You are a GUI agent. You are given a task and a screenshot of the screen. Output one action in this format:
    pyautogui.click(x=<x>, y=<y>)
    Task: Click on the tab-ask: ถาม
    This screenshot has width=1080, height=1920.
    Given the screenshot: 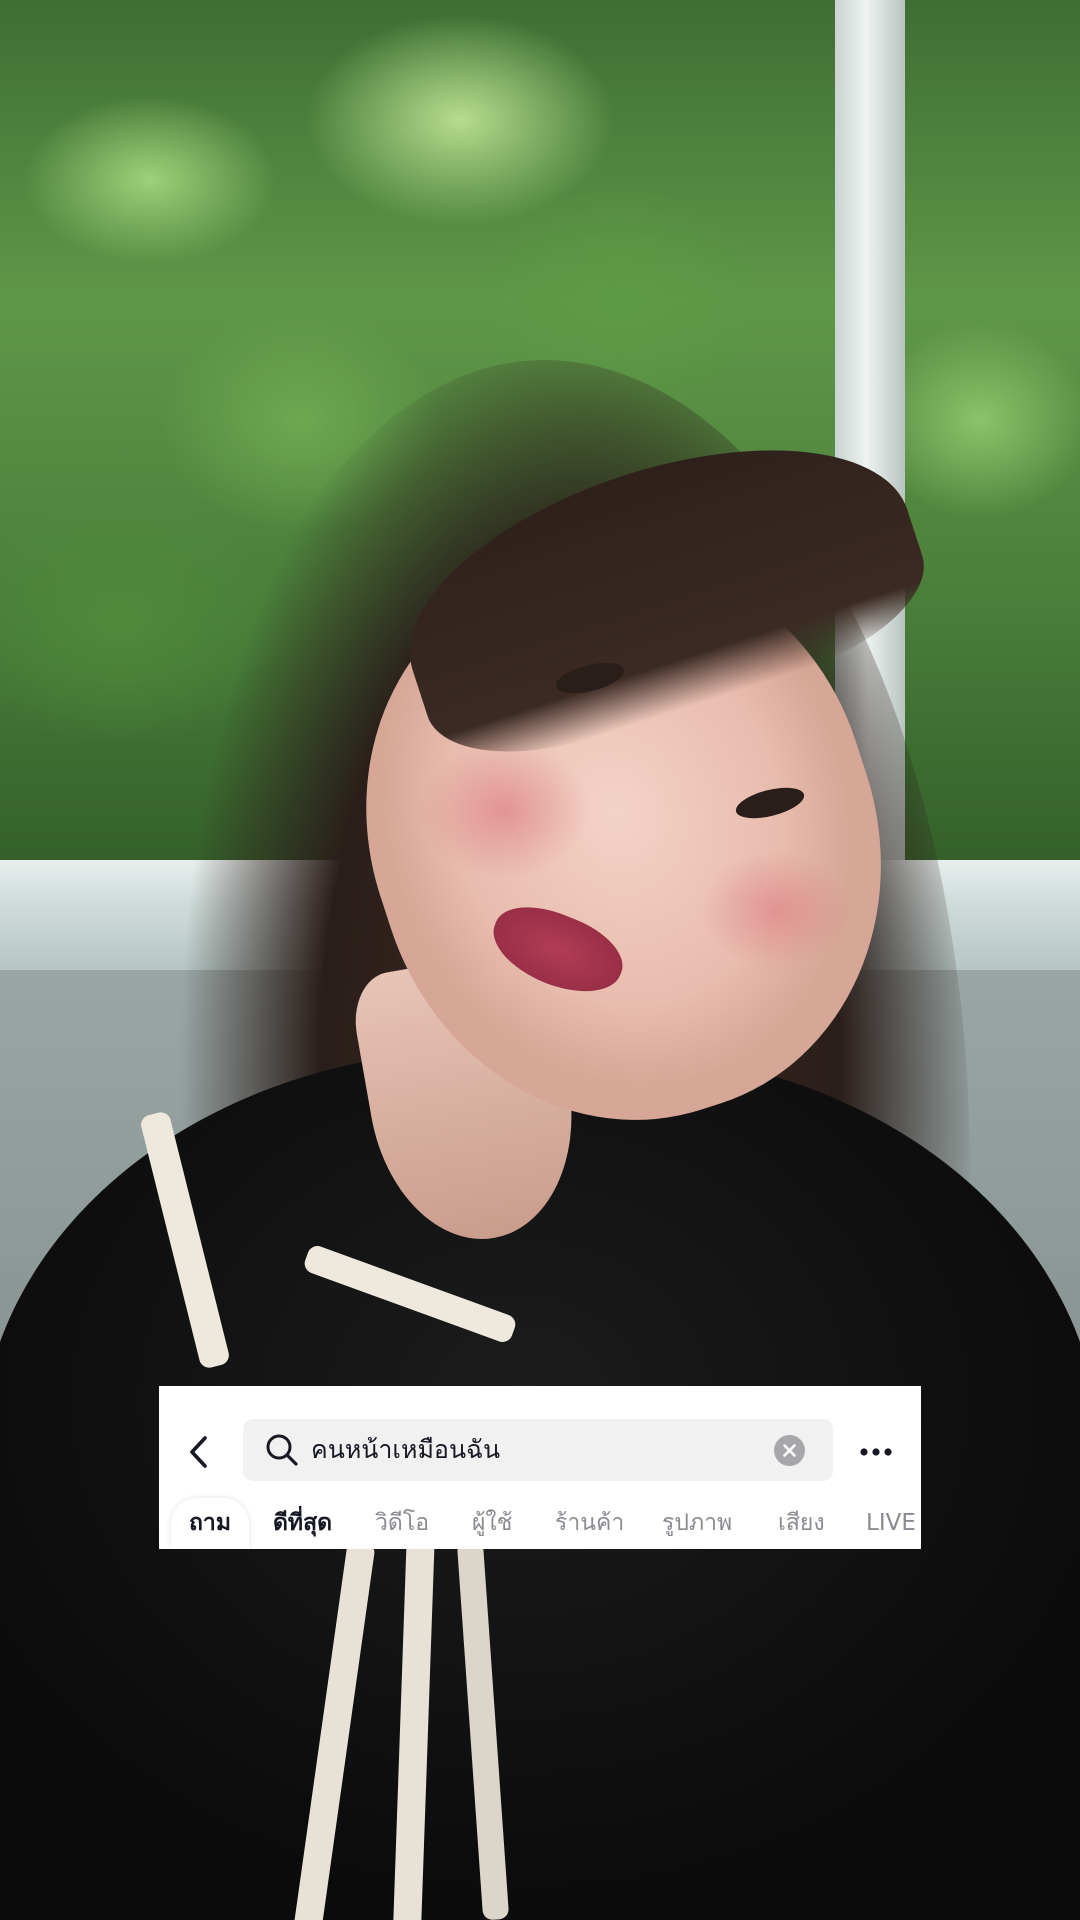 What is the action you would take?
    pyautogui.click(x=210, y=1523)
    